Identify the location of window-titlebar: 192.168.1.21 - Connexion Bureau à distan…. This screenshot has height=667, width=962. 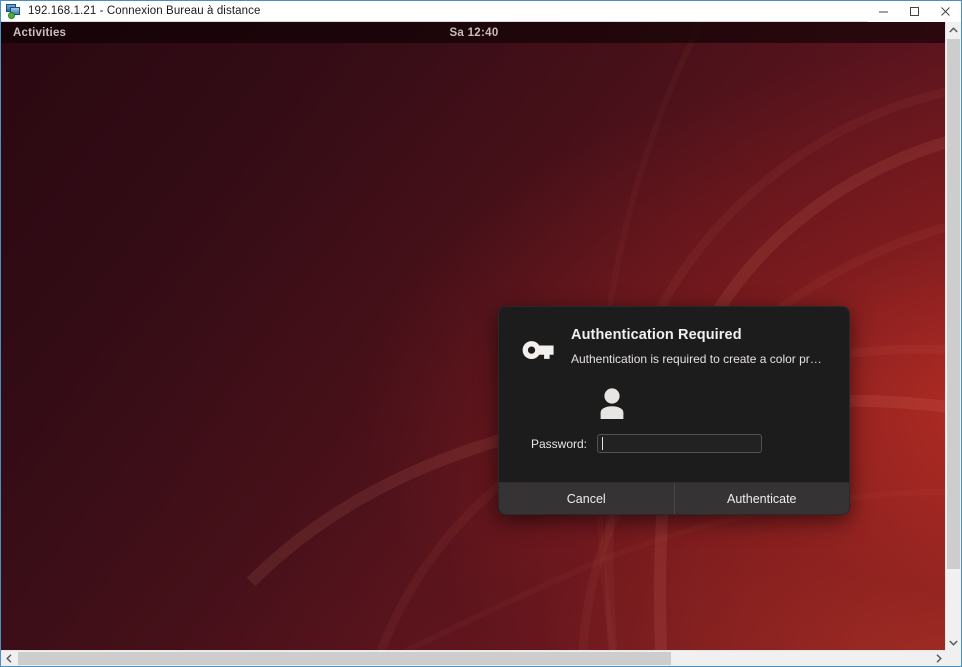
(481, 11).